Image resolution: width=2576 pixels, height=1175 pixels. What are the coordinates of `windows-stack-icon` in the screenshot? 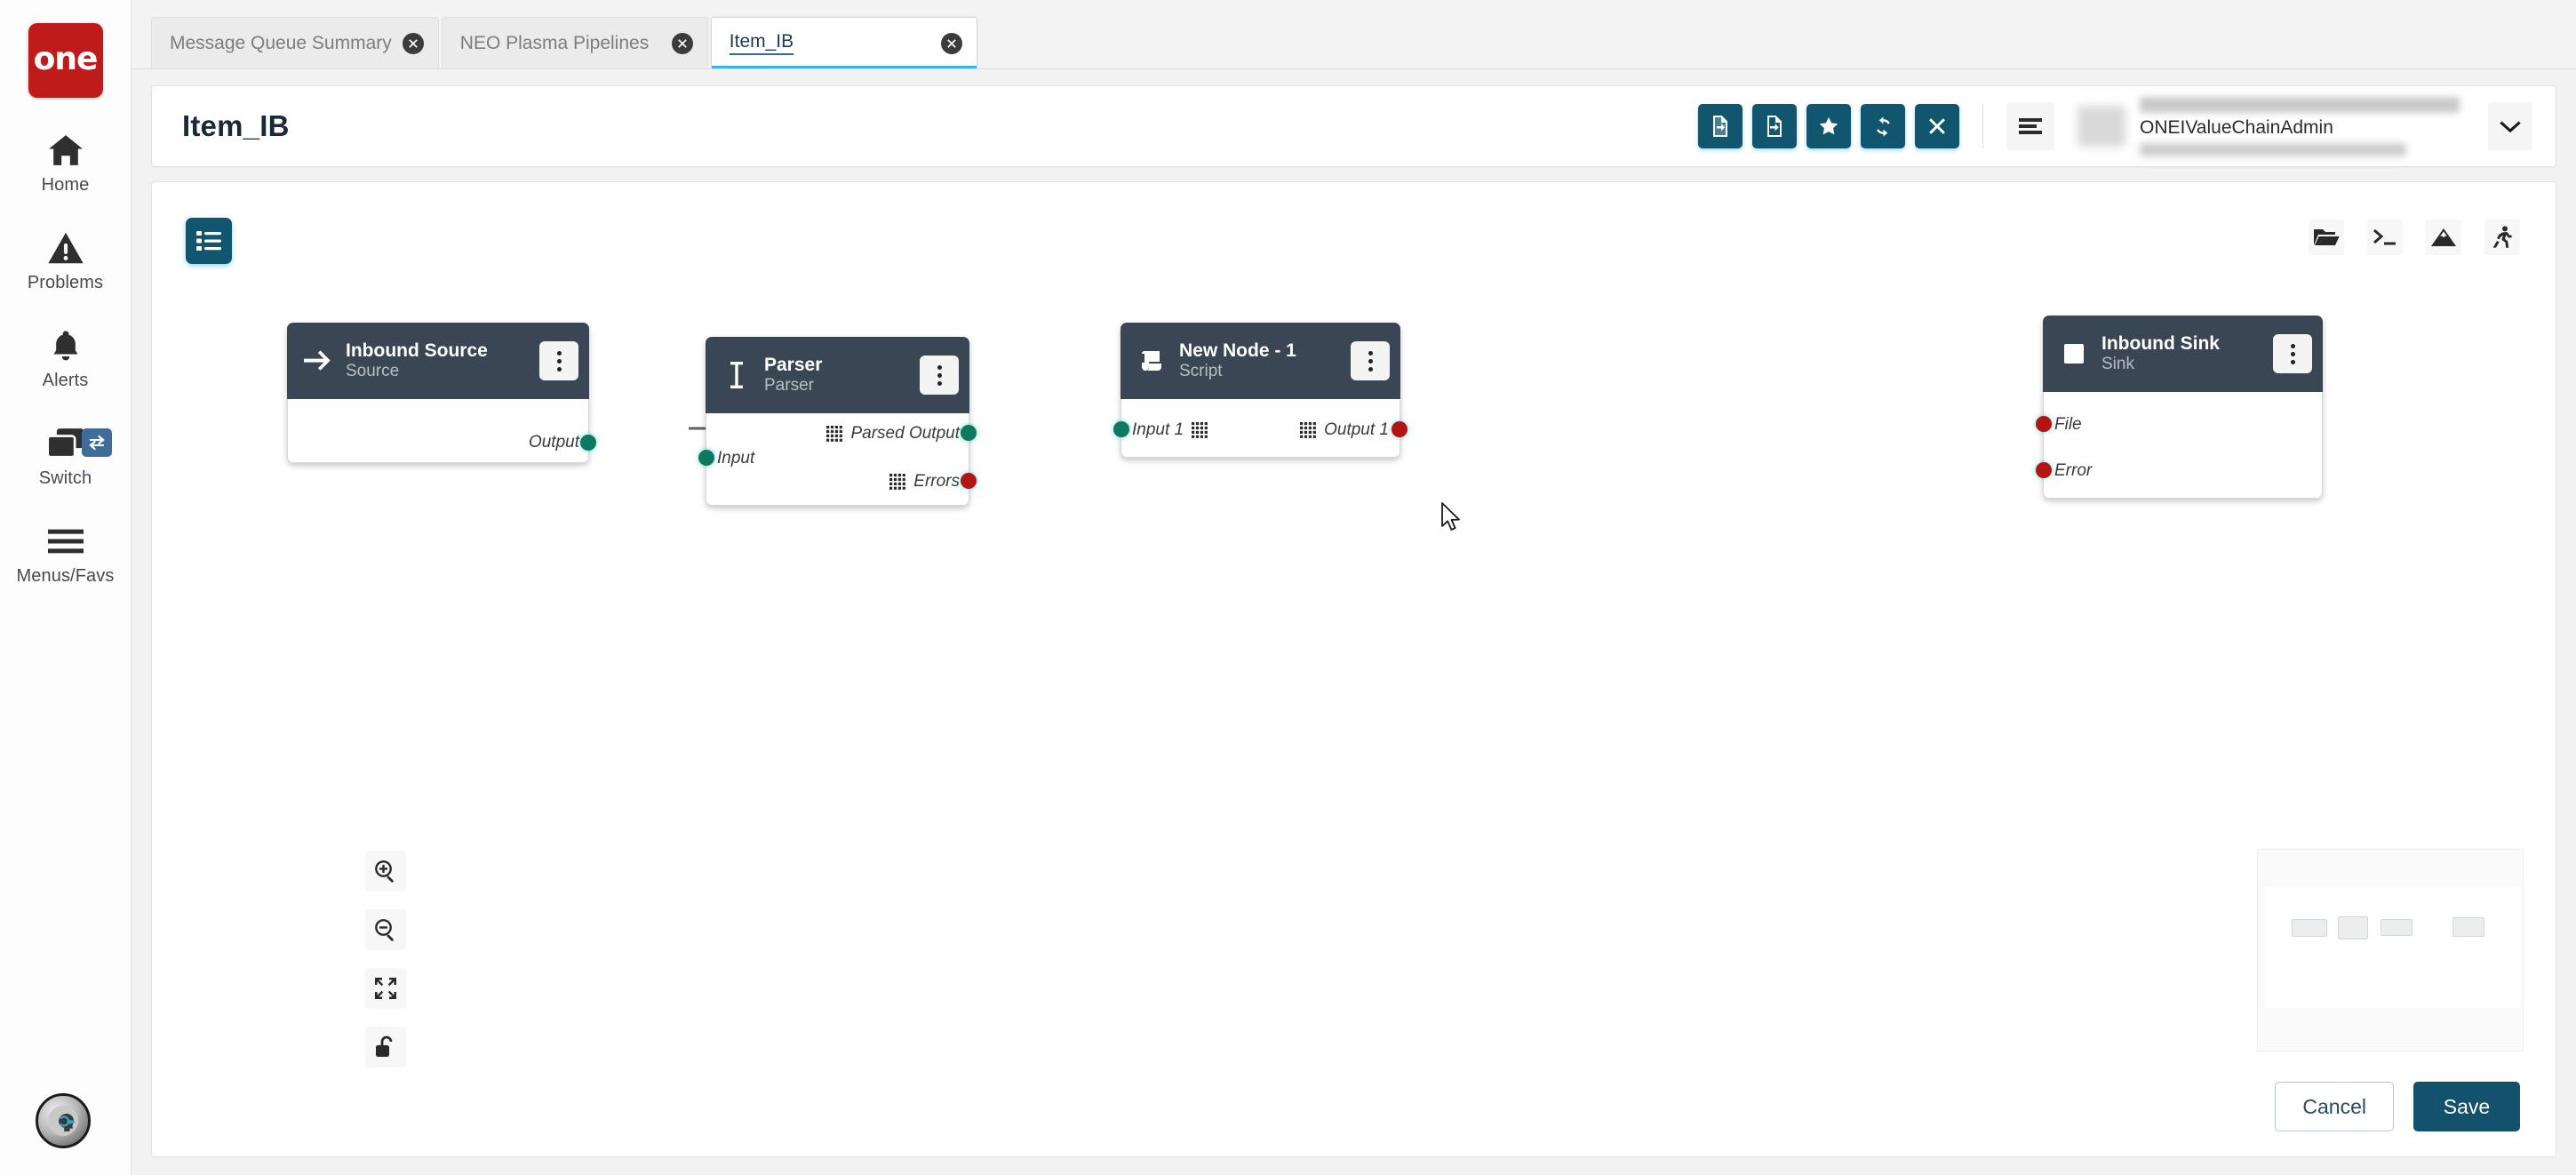 It's located at (65, 443).